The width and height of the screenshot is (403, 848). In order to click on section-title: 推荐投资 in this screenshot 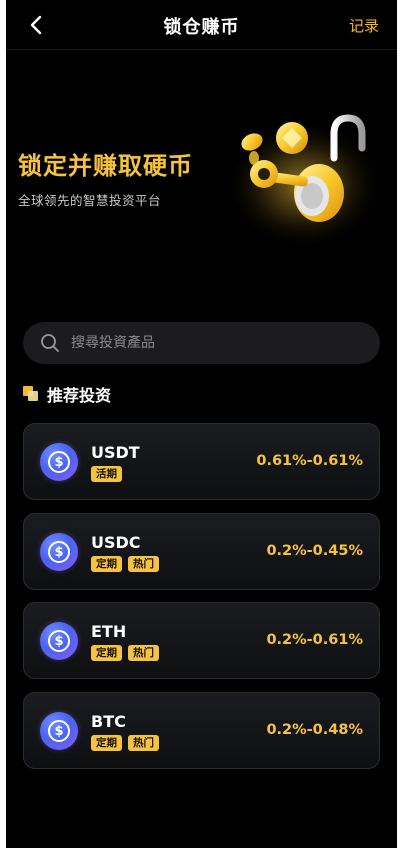, I will do `click(79, 395)`.